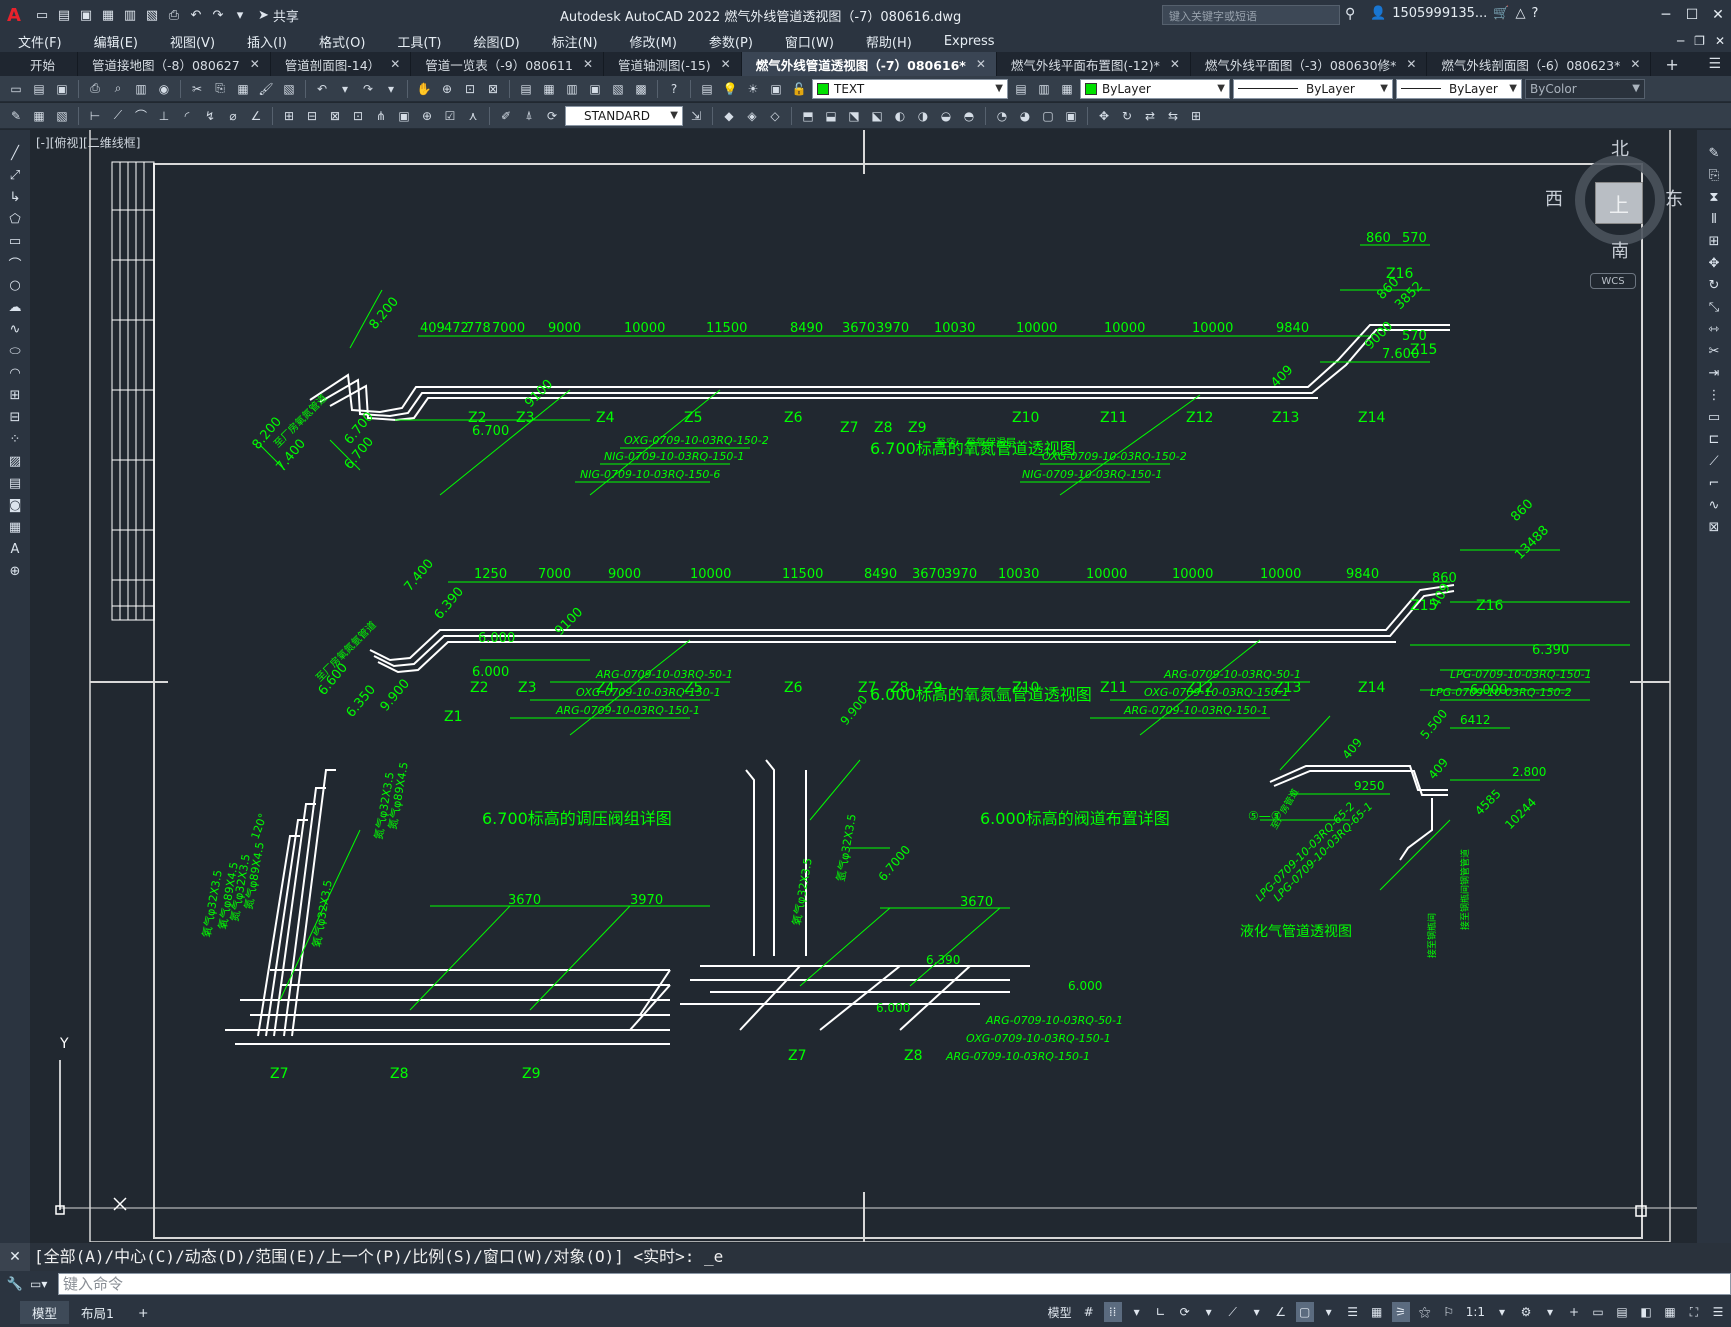 Image resolution: width=1731 pixels, height=1327 pixels. I want to click on move-icon: ✥, so click(1714, 263).